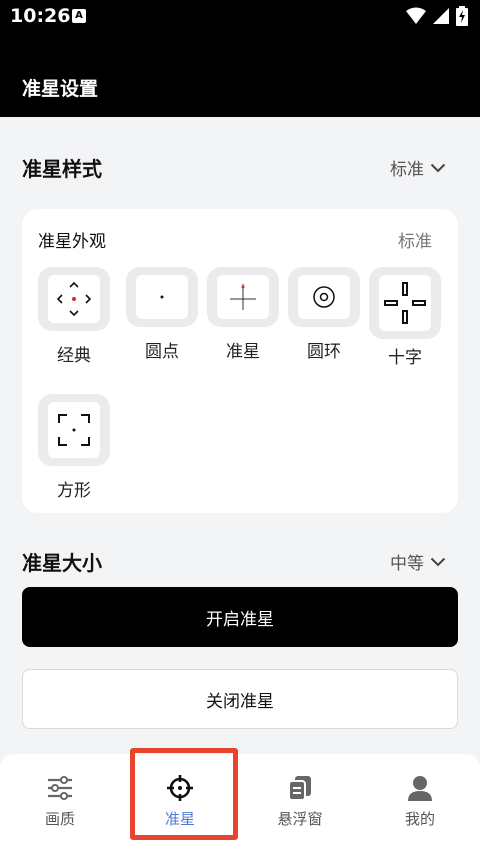 This screenshot has height=852, width=480. Describe the element at coordinates (162, 297) in the screenshot. I see `dot-crosshair-icon` at that location.